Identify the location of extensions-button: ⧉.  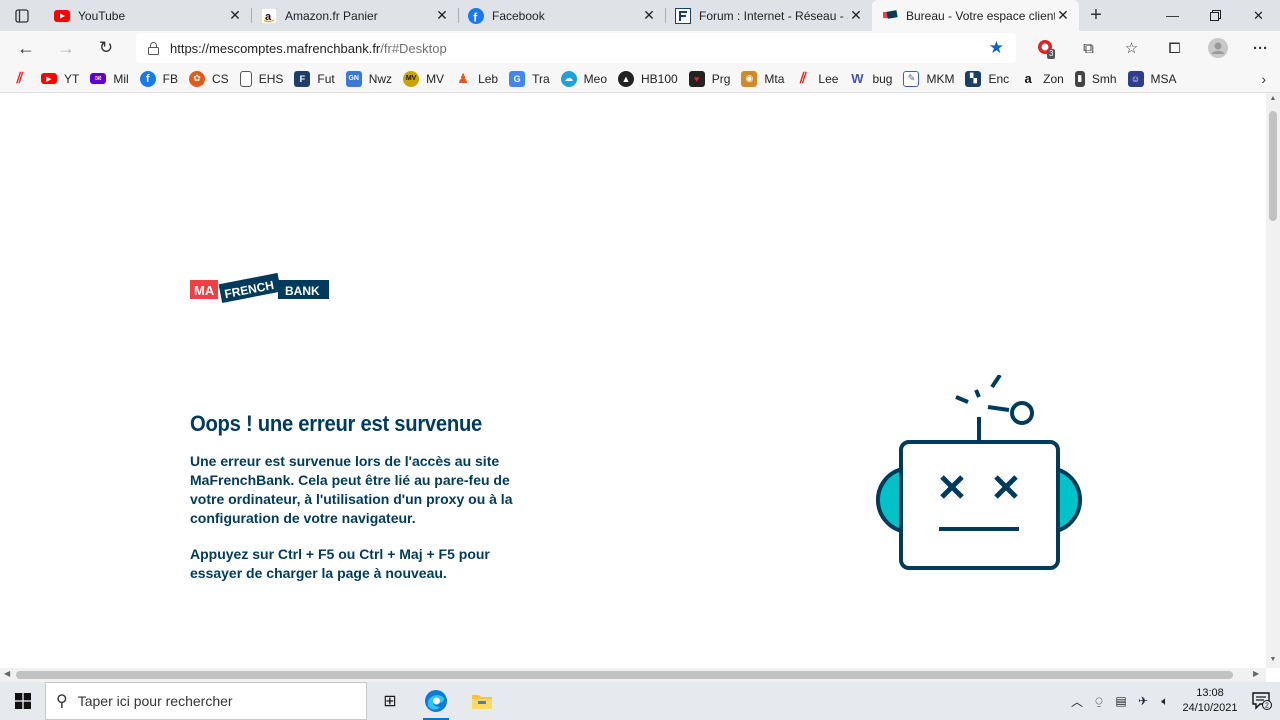
(1088, 48).